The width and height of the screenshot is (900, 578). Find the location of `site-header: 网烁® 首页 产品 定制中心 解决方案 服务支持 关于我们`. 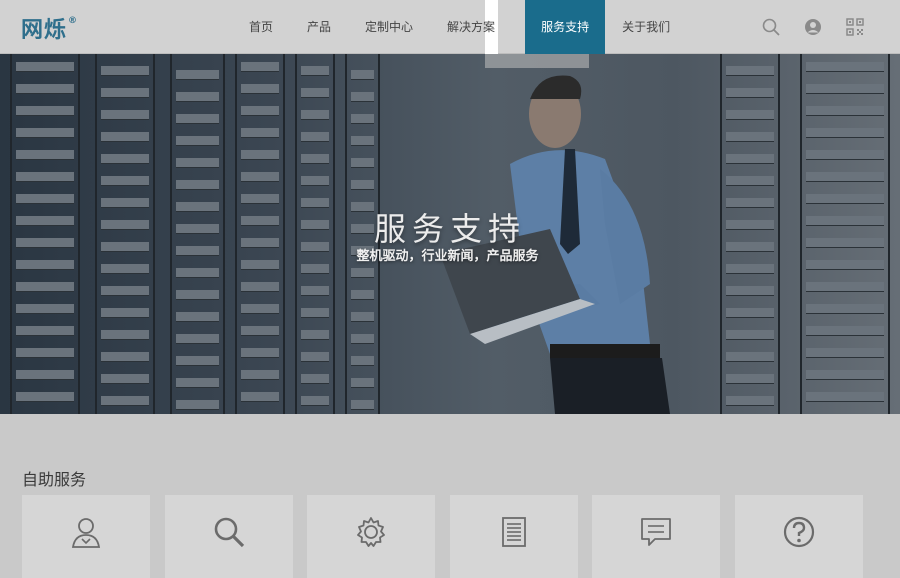

site-header: 网烁® 首页 产品 定制中心 解决方案 服务支持 关于我们 is located at coordinates (450, 27).